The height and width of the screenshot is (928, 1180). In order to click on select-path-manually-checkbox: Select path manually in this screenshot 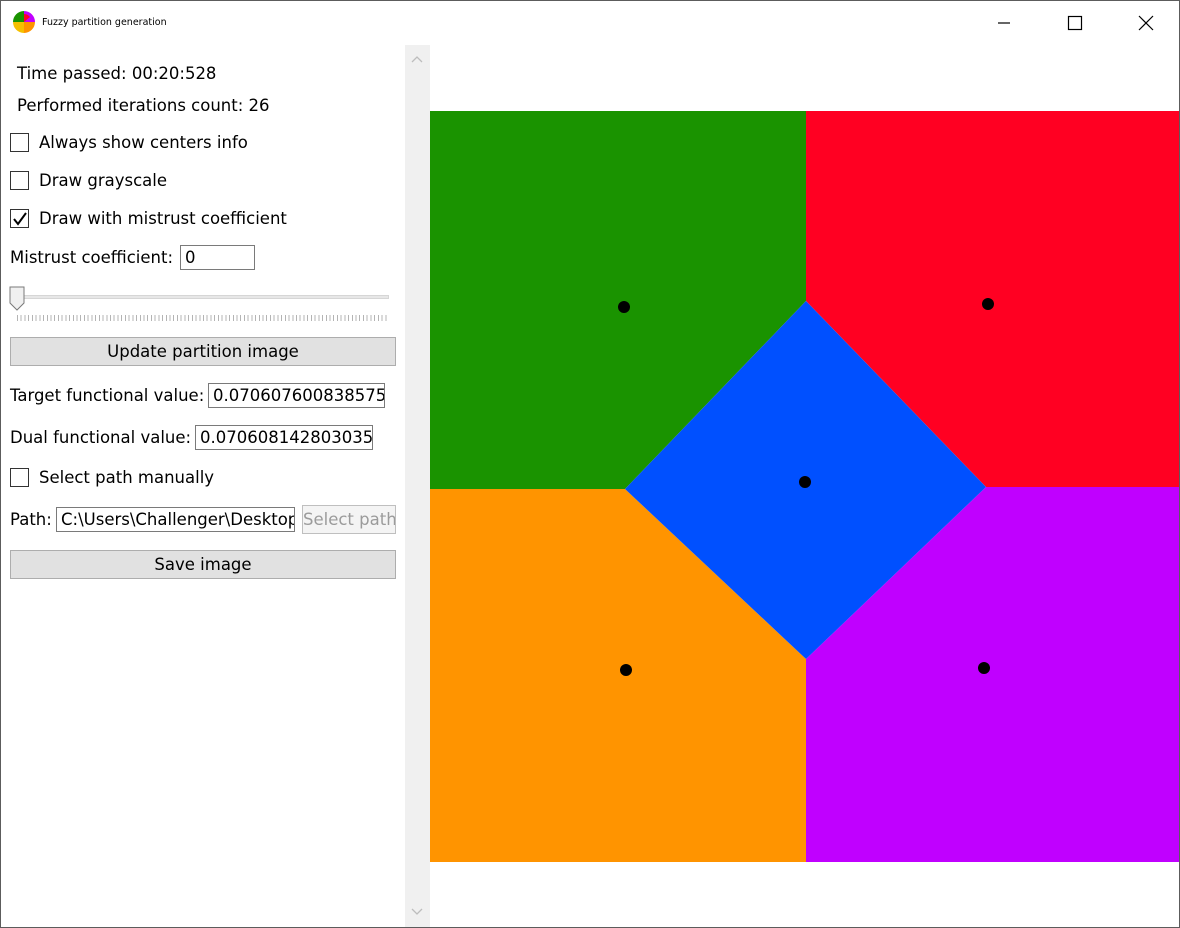, I will do `click(112, 477)`.